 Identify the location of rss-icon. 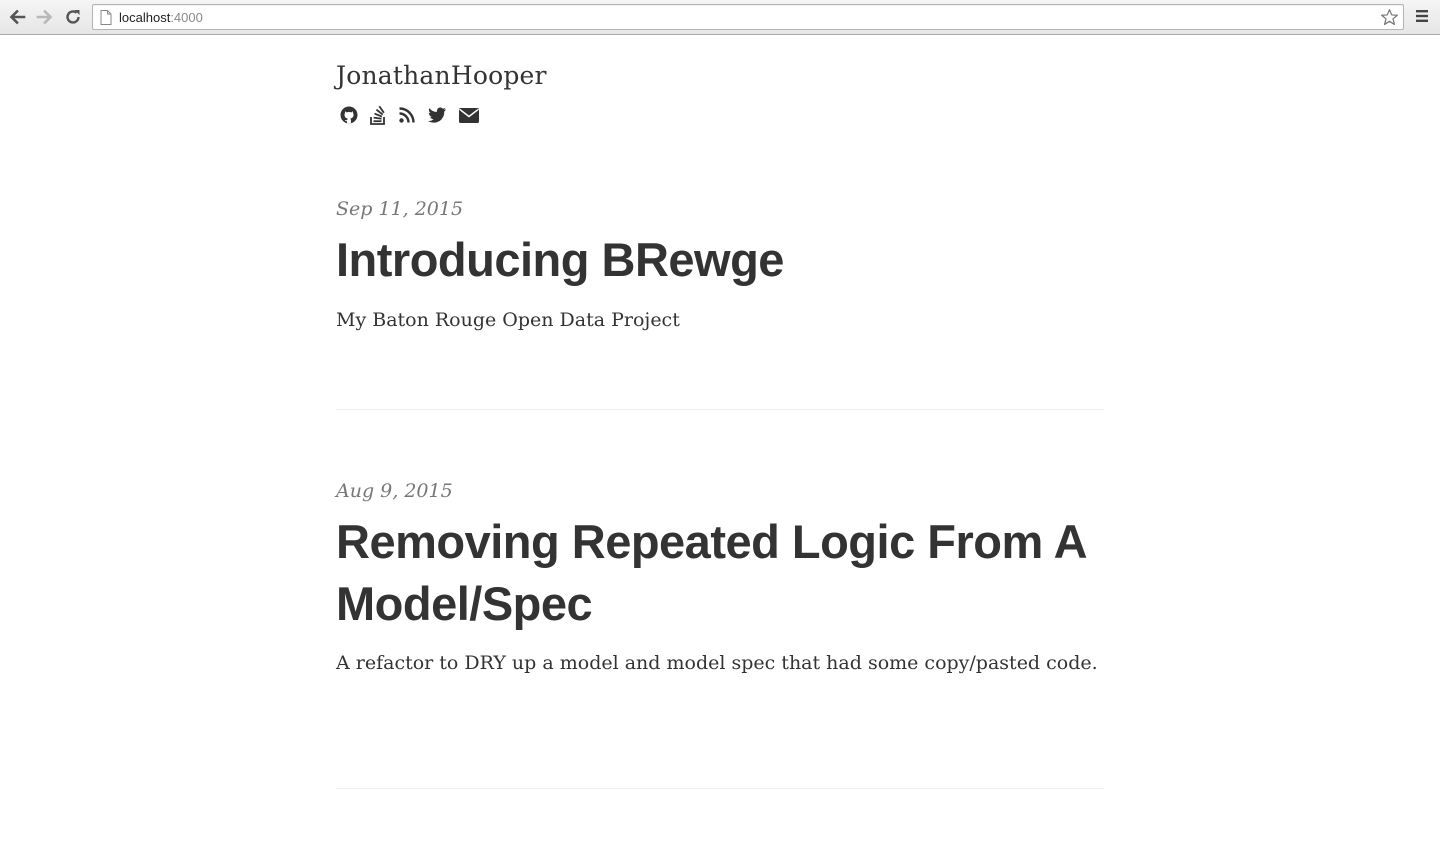
(407, 115).